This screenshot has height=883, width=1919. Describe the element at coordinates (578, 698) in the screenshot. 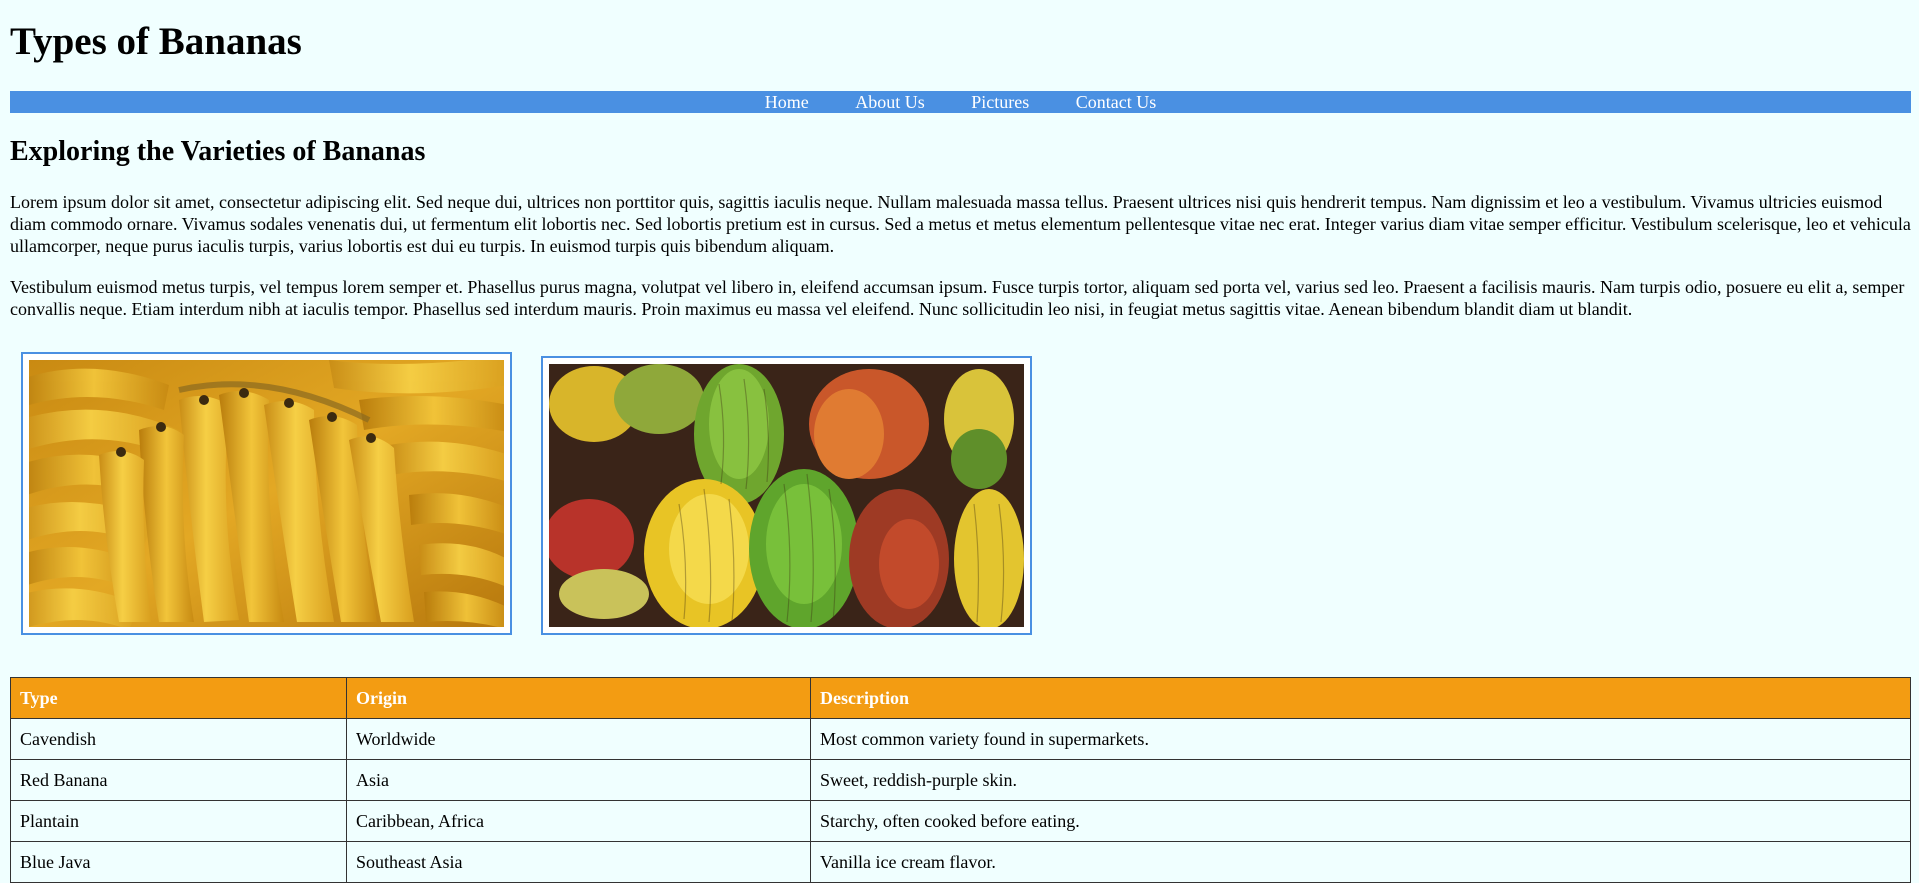

I see `column-header-origin: Origin` at that location.